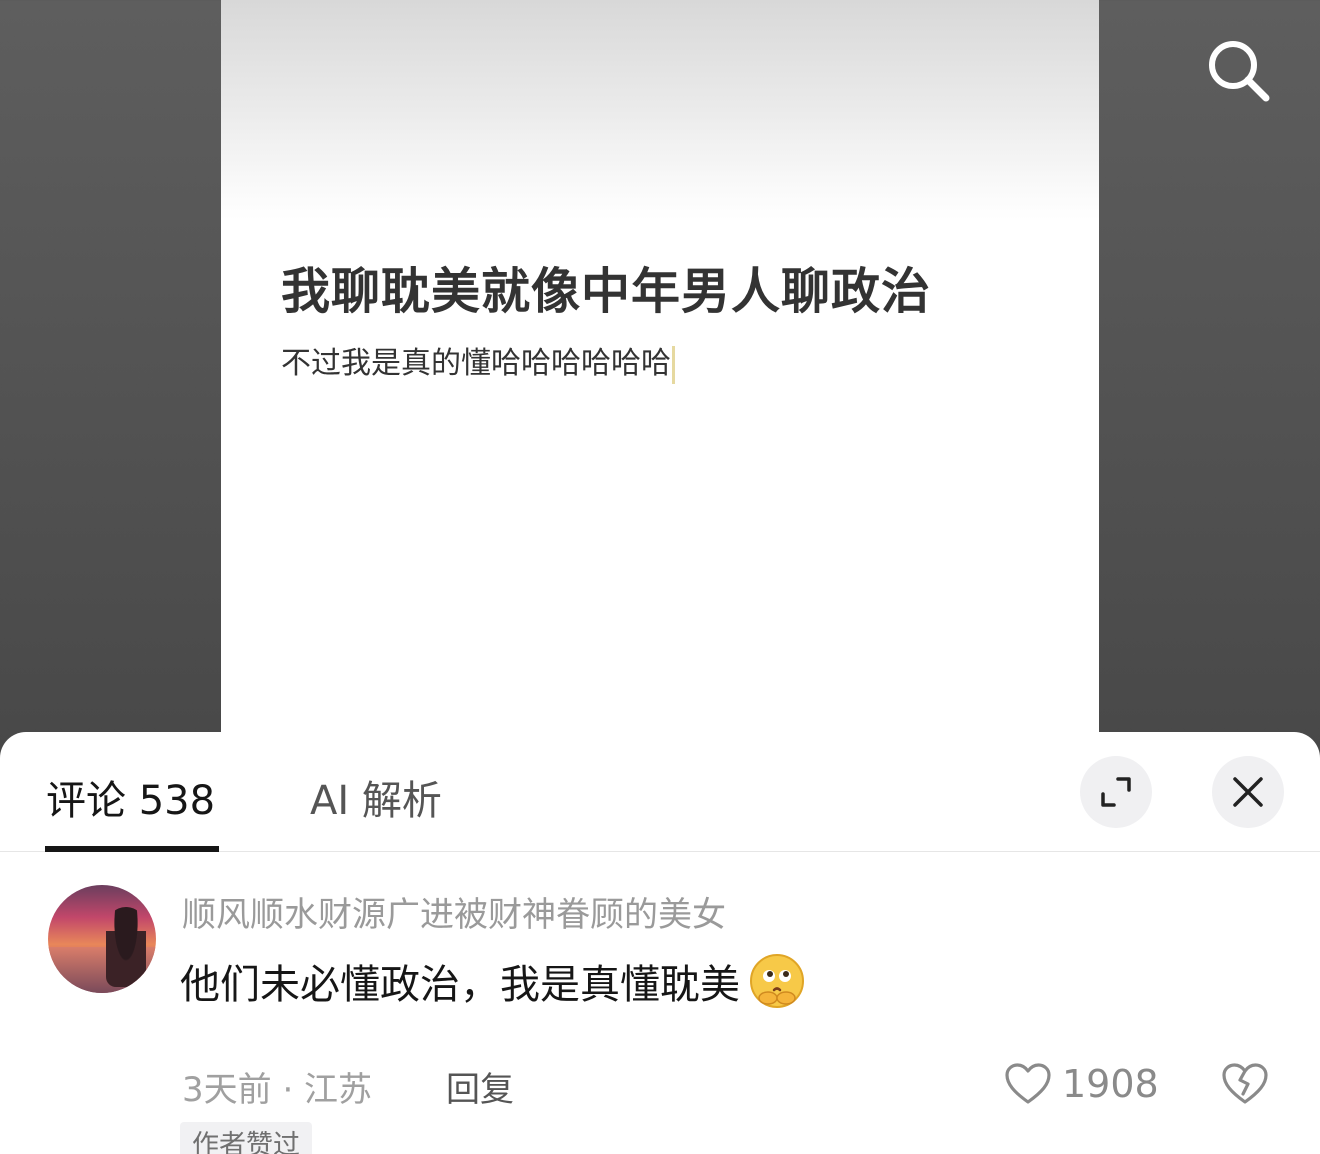  Describe the element at coordinates (460, 985) in the screenshot. I see `comment-text: 他们未必懂政治，我是真懂耽美` at that location.